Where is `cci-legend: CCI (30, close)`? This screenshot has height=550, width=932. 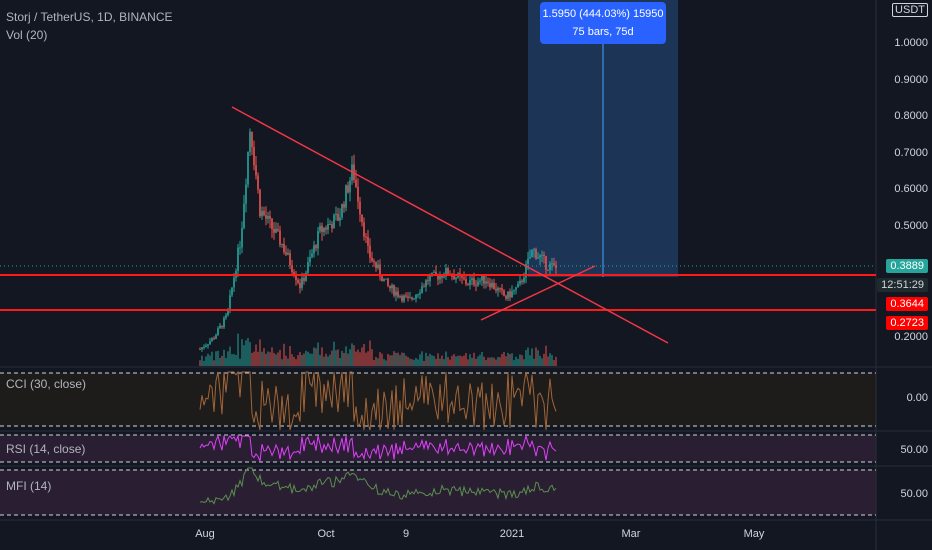 cci-legend: CCI (30, close) is located at coordinates (46, 384).